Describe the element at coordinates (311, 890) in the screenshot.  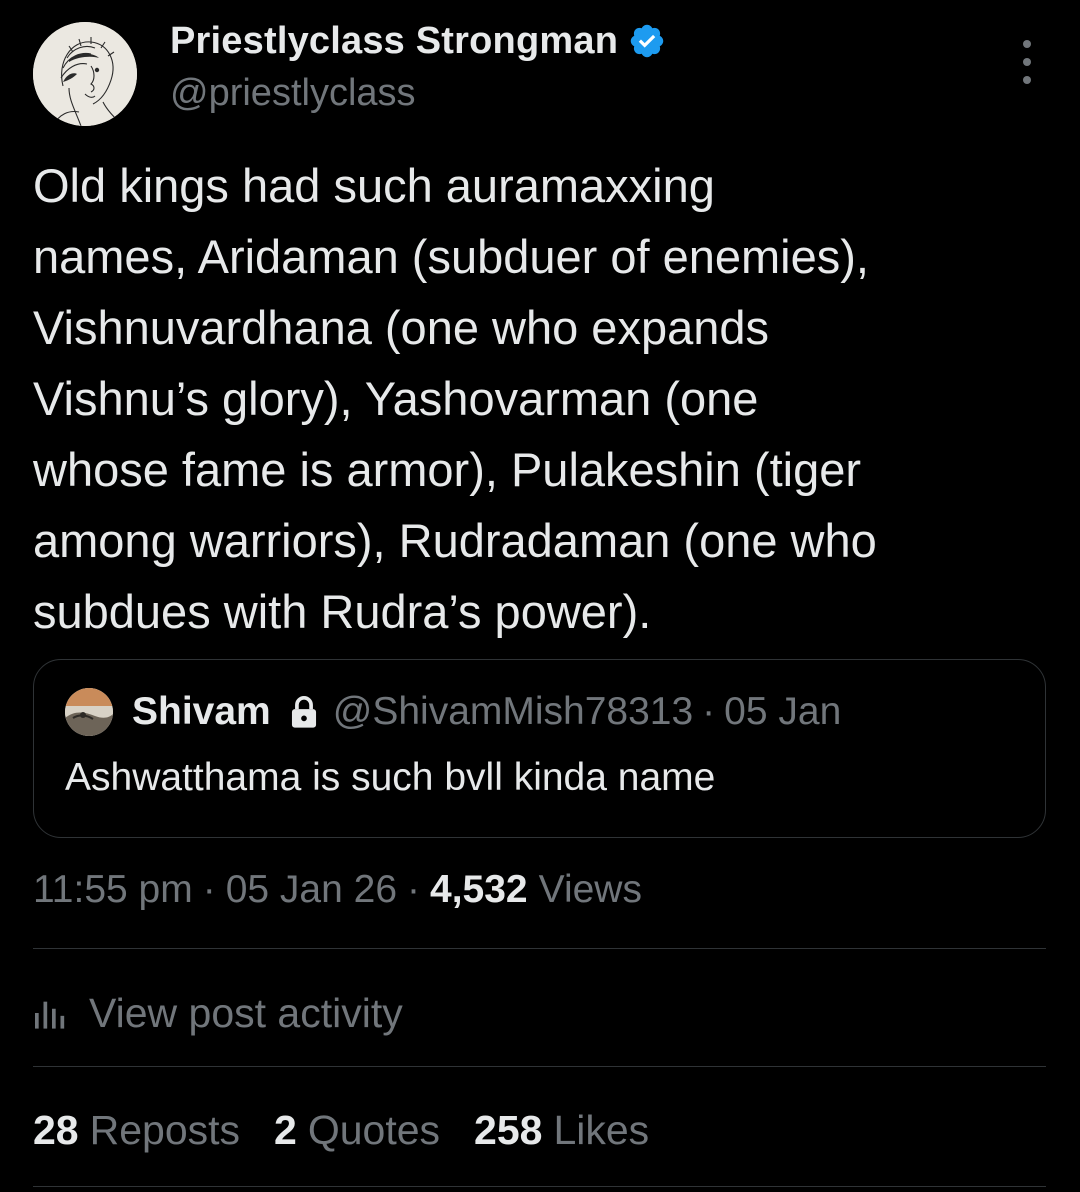
I see `post-date: 05 Jan 26` at that location.